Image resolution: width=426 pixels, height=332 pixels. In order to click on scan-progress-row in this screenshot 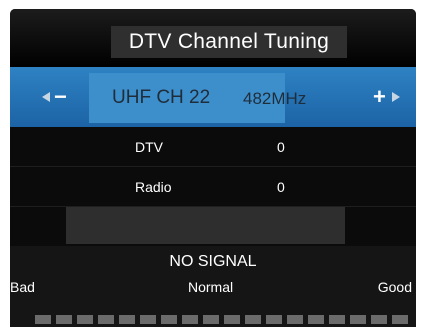, I will do `click(213, 226)`.